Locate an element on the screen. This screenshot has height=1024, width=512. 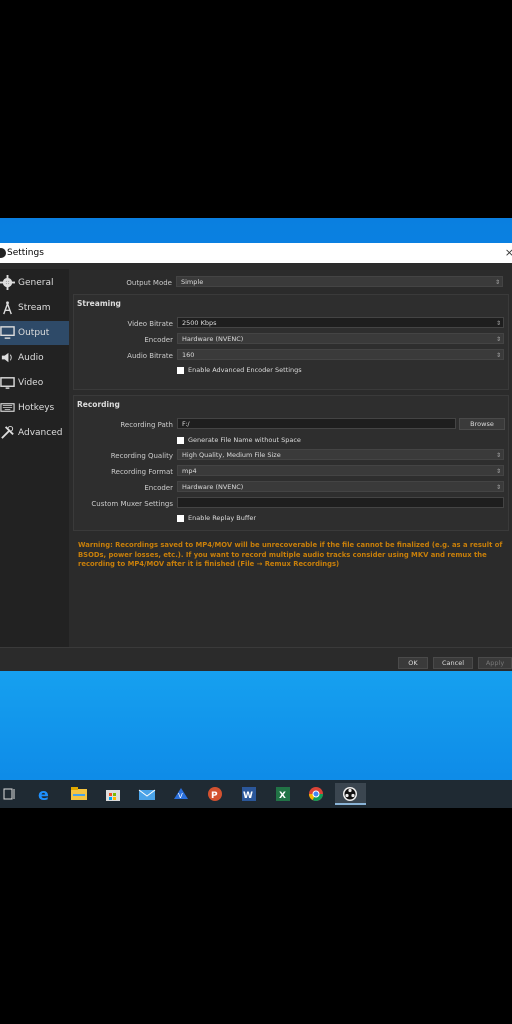
video-bitrate-spinbox: 2500 Kbps ⇕ is located at coordinates (340, 322).